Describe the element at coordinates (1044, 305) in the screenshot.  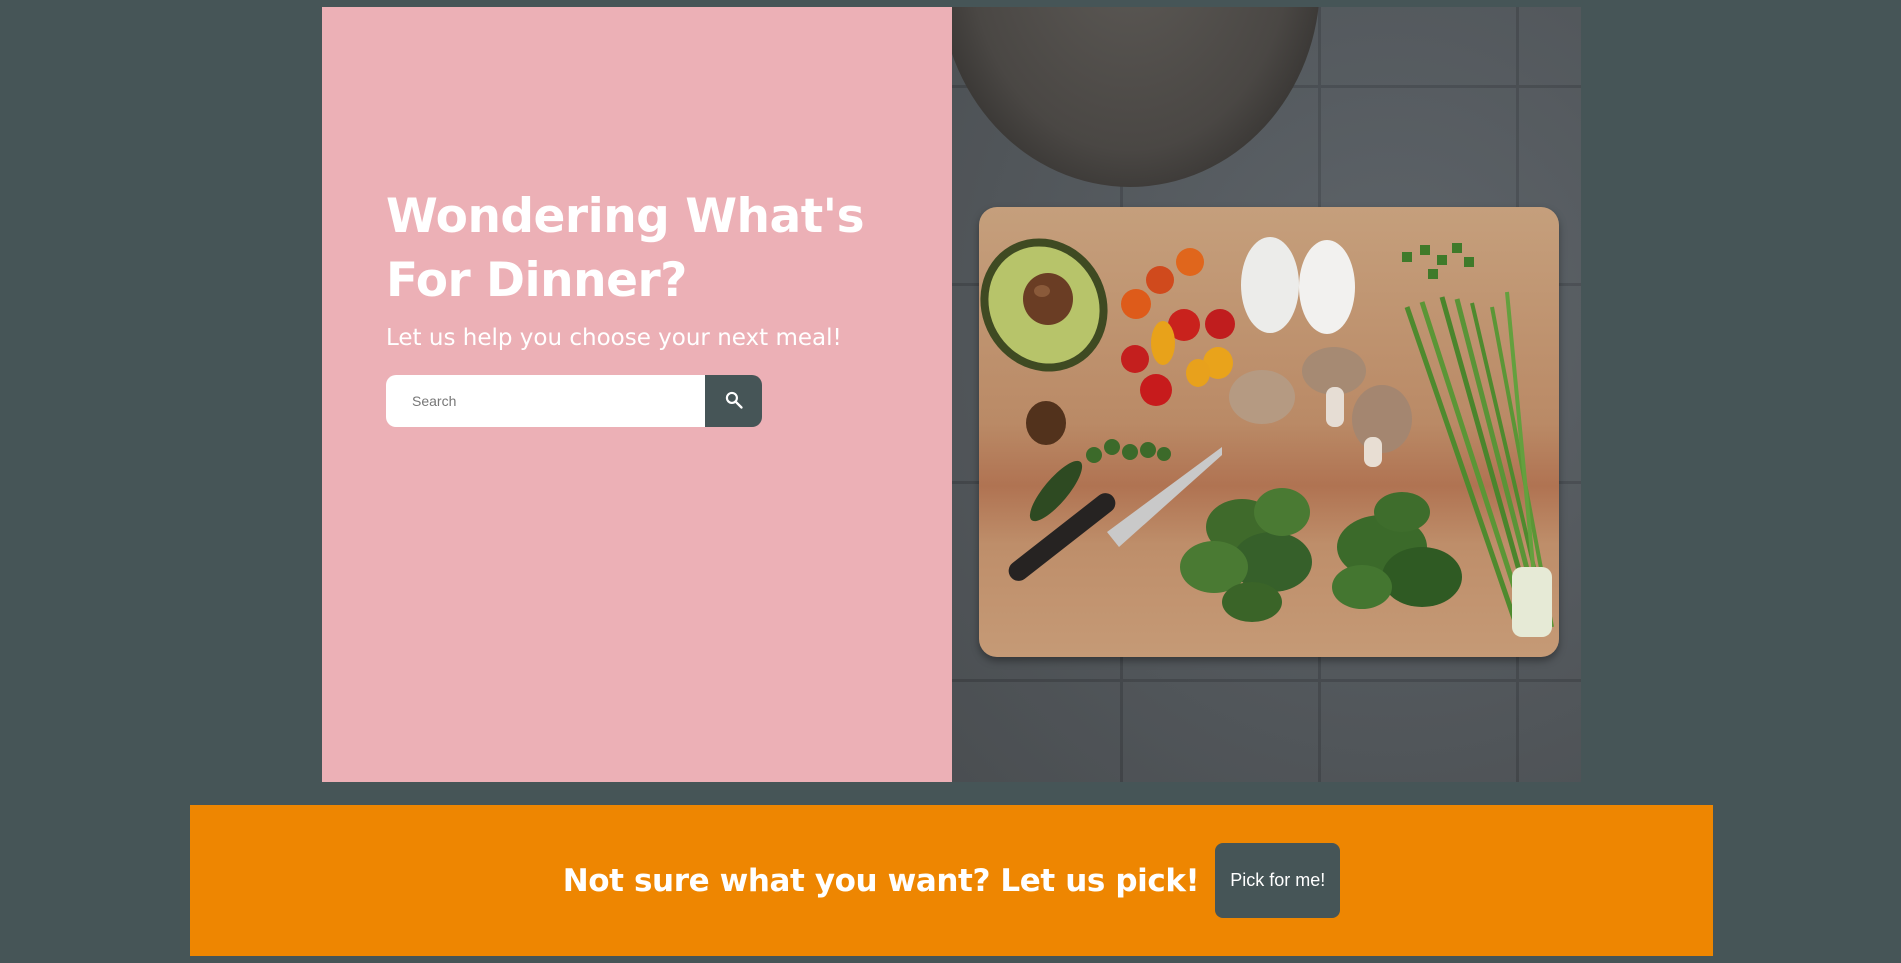
I see `avocado` at that location.